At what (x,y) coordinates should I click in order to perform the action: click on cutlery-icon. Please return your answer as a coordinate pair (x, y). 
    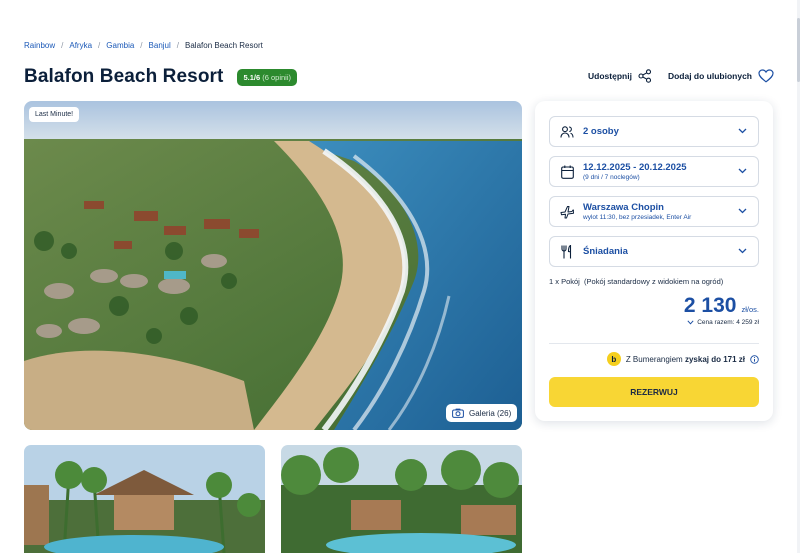
    Looking at the image, I should click on (567, 251).